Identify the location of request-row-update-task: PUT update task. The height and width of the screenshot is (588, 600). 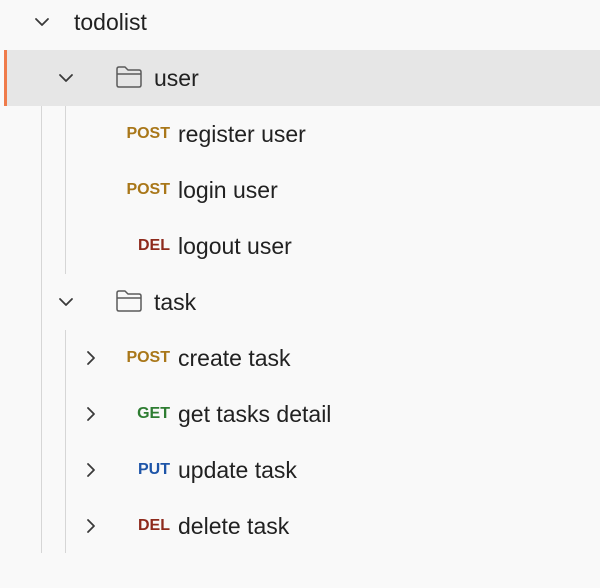
(300, 470).